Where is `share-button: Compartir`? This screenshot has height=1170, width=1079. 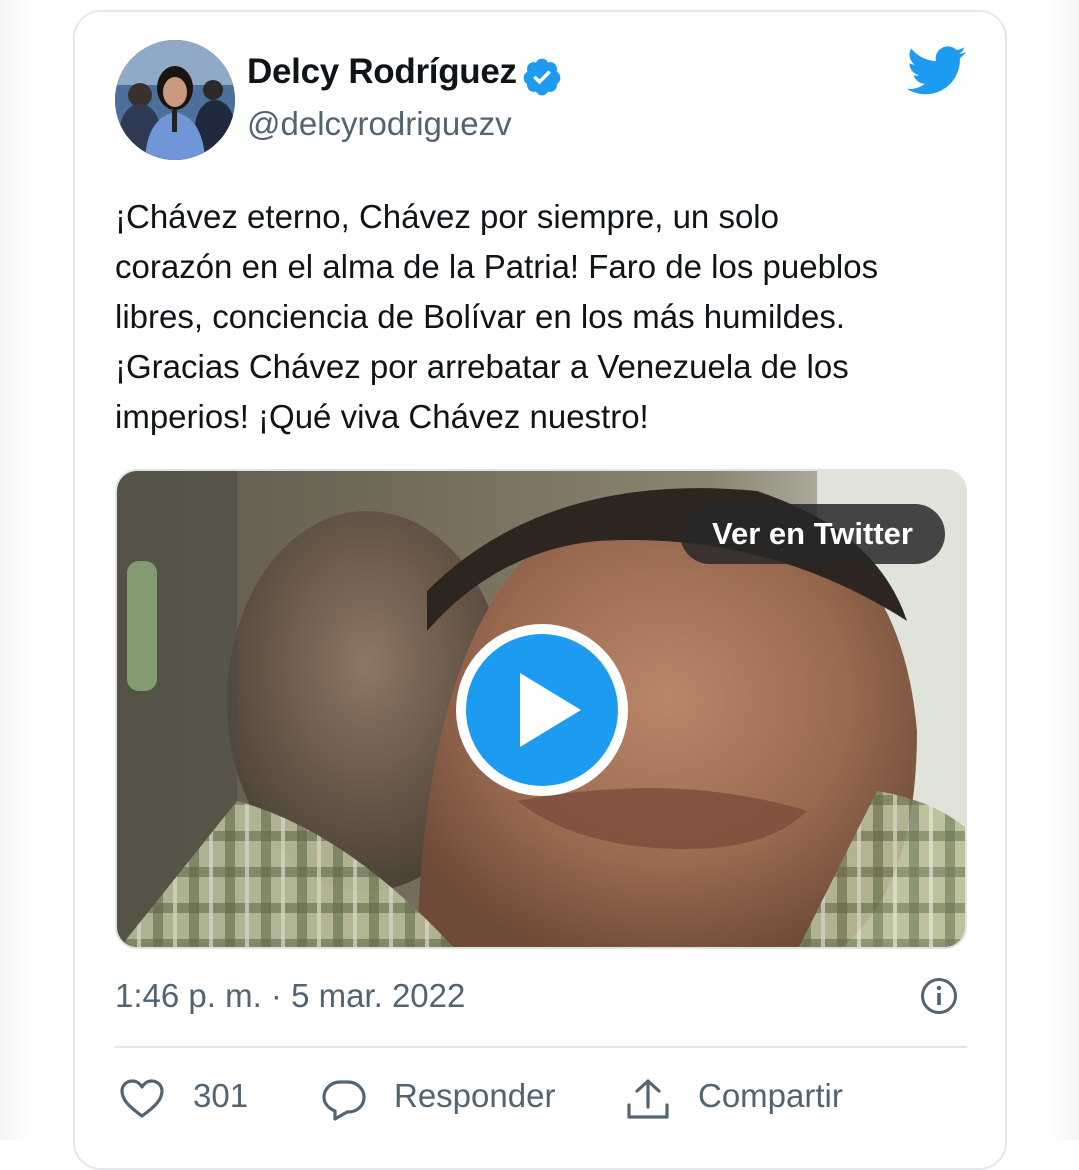
share-button: Compartir is located at coordinates (754, 1099).